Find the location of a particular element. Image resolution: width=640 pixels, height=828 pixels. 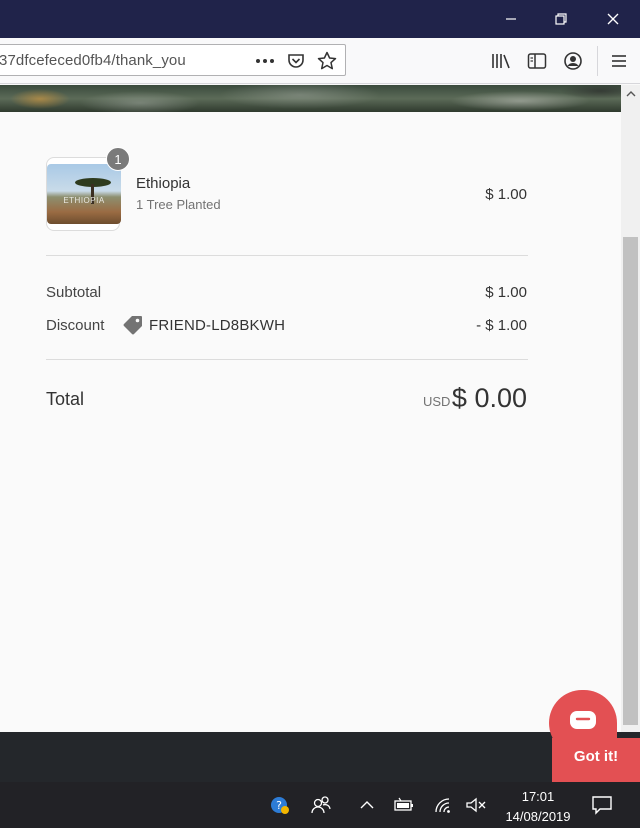

toolbar-separator is located at coordinates (597, 61).